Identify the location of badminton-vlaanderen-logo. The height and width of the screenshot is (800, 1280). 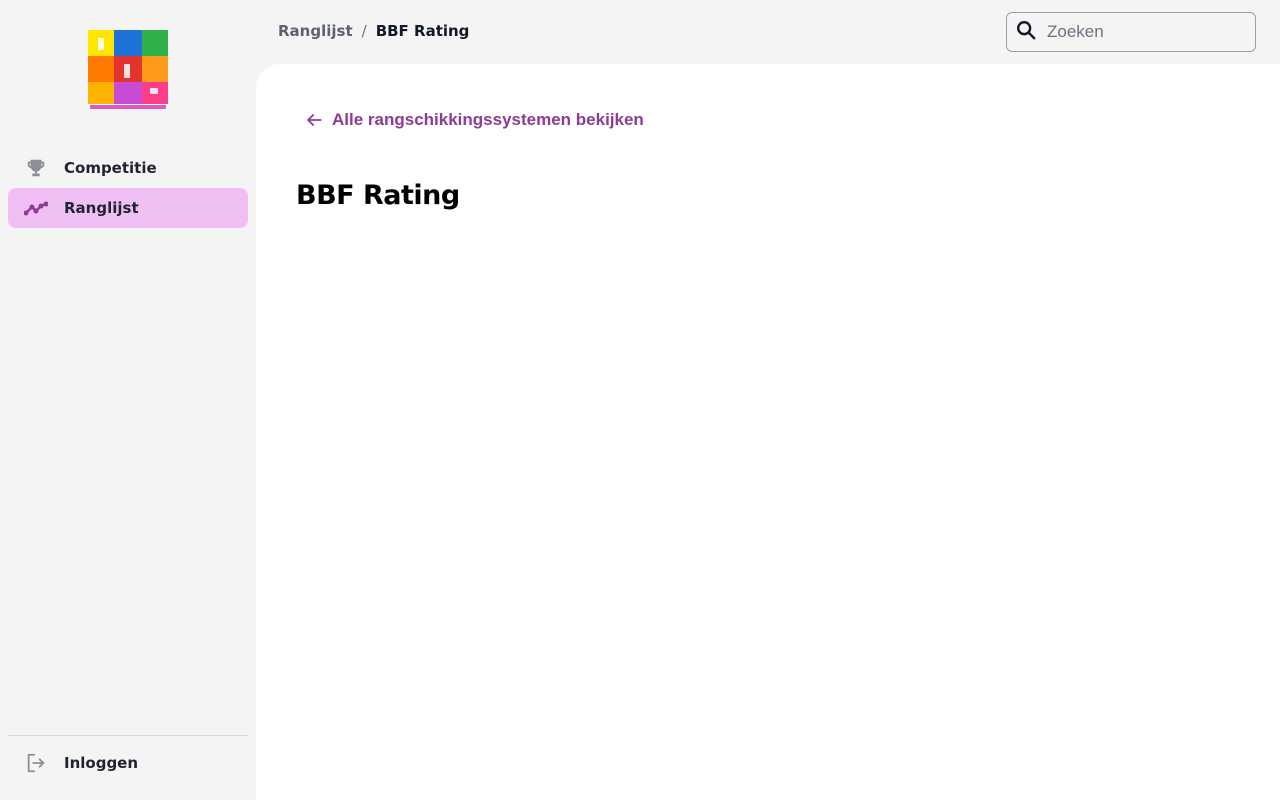
(128, 70).